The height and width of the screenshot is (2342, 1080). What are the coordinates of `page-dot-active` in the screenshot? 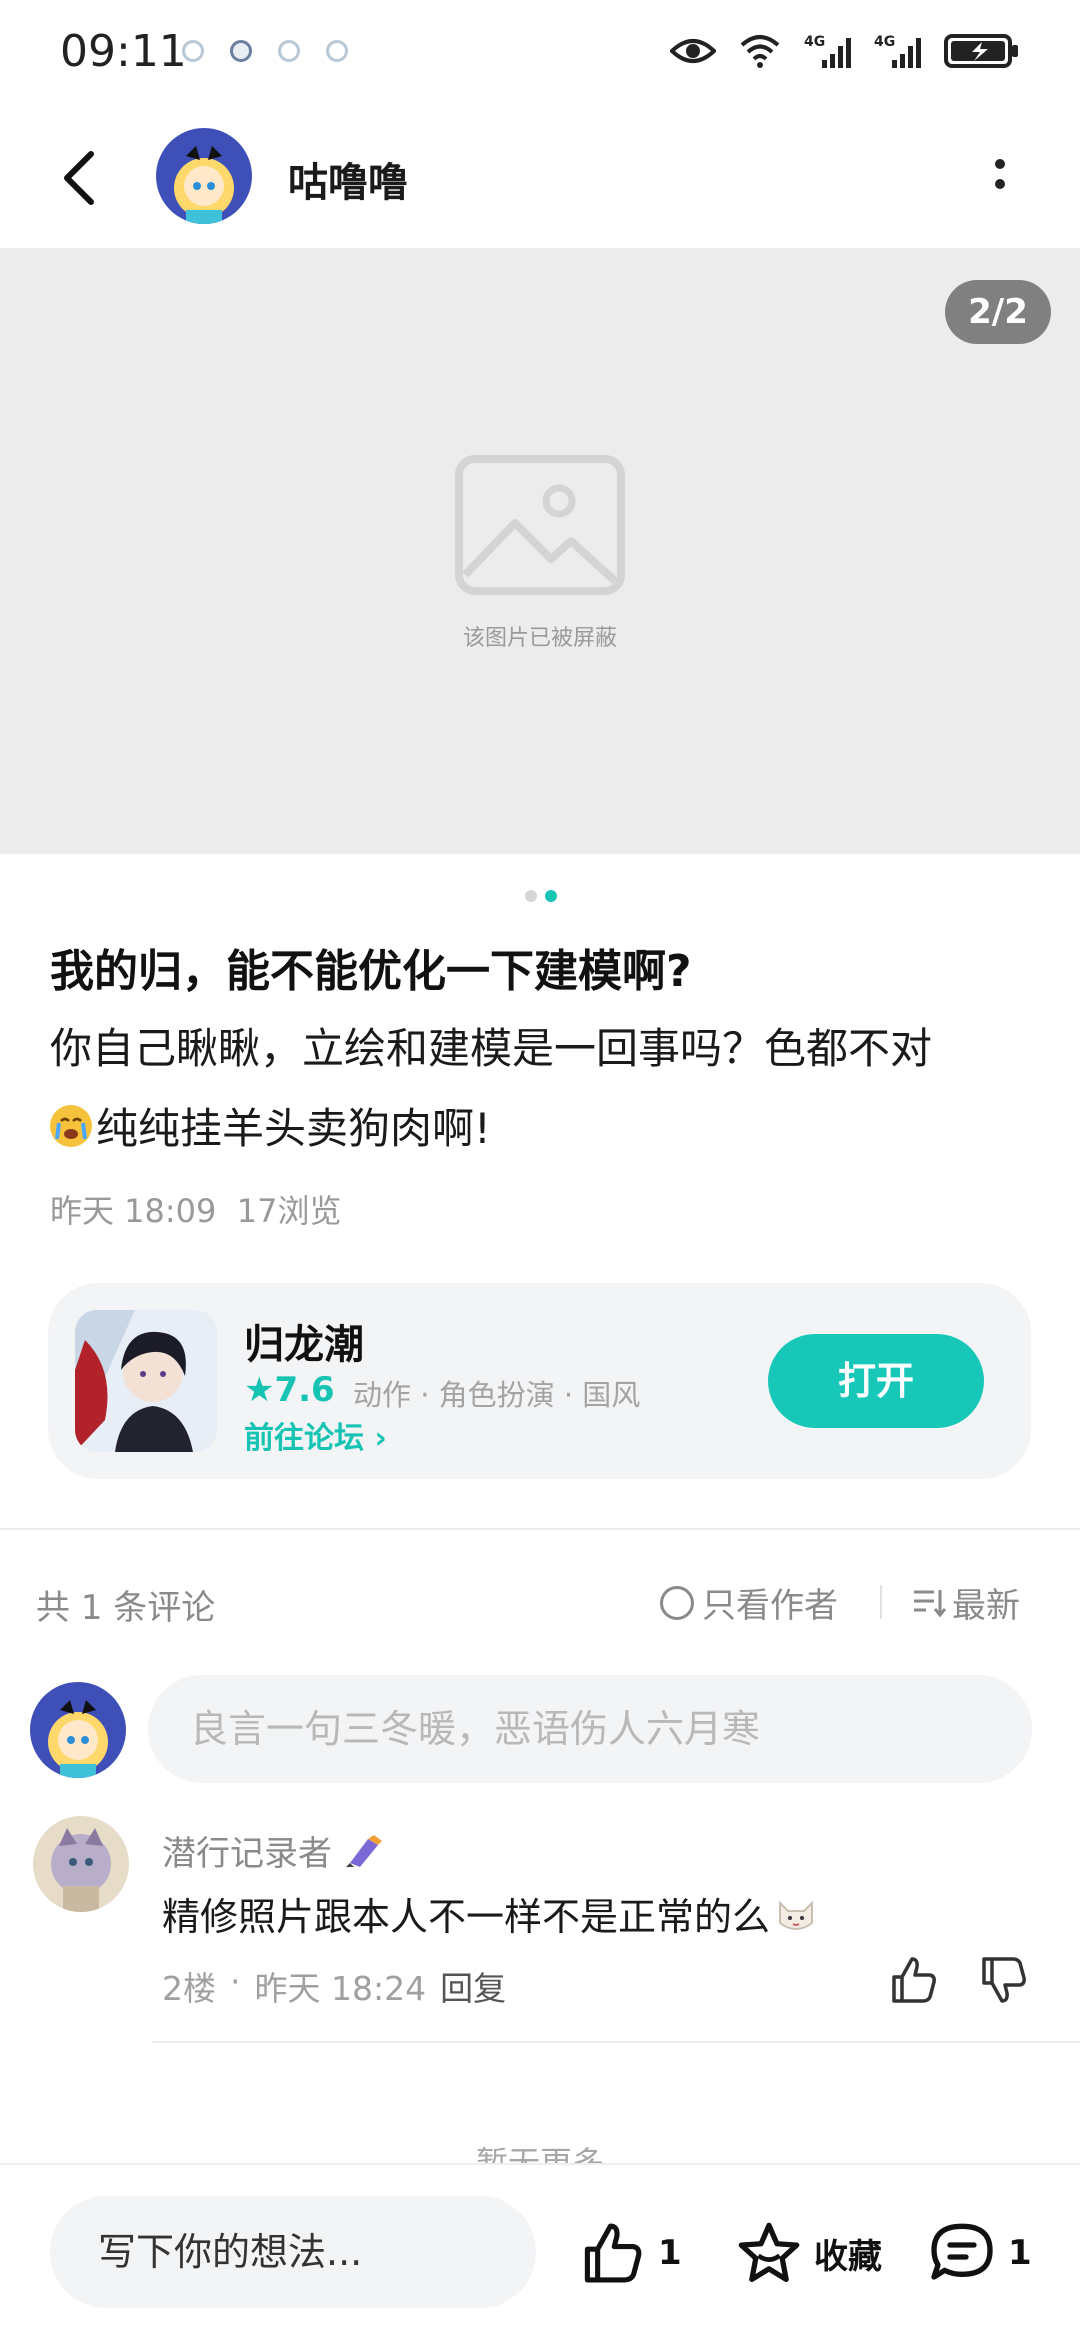 It's located at (551, 896).